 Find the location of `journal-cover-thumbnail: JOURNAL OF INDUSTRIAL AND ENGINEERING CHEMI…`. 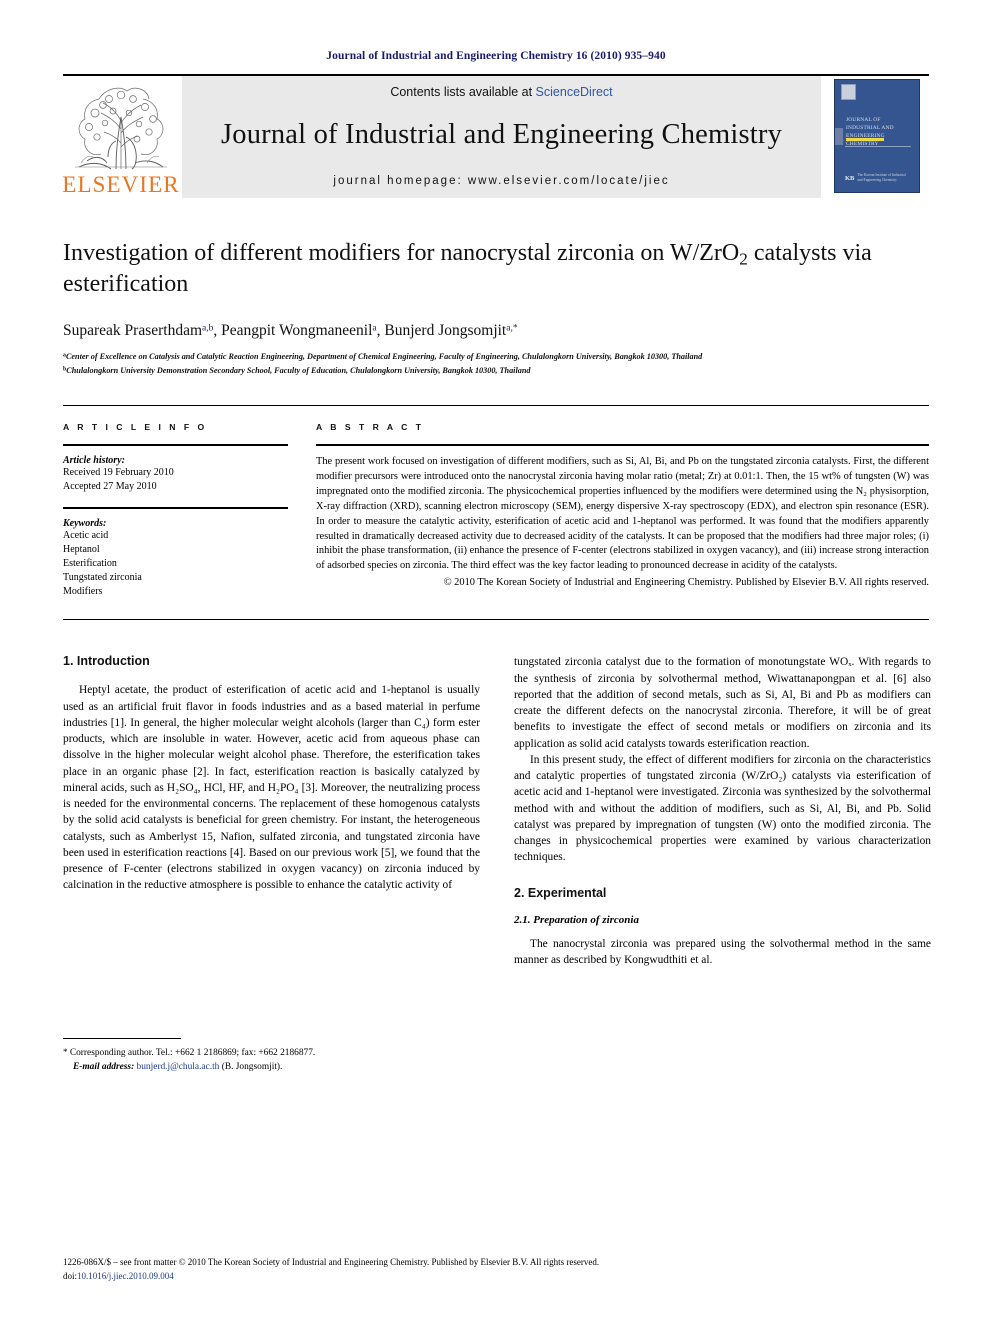

journal-cover-thumbnail: JOURNAL OF INDUSTRIAL AND ENGINEERING CHEMI… is located at coordinates (877, 137).